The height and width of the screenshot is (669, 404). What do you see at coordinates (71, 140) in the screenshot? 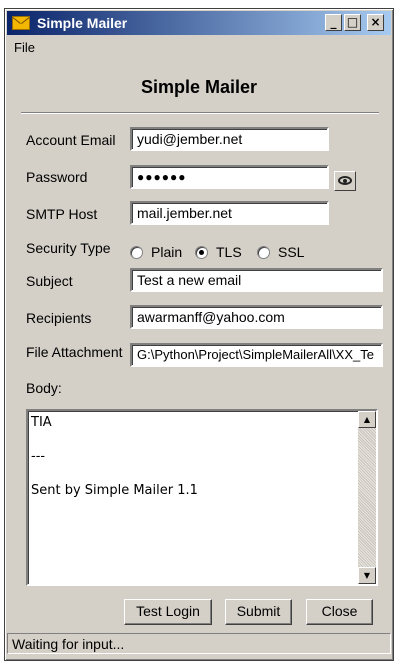
I see `account-email-label: Account Email` at bounding box center [71, 140].